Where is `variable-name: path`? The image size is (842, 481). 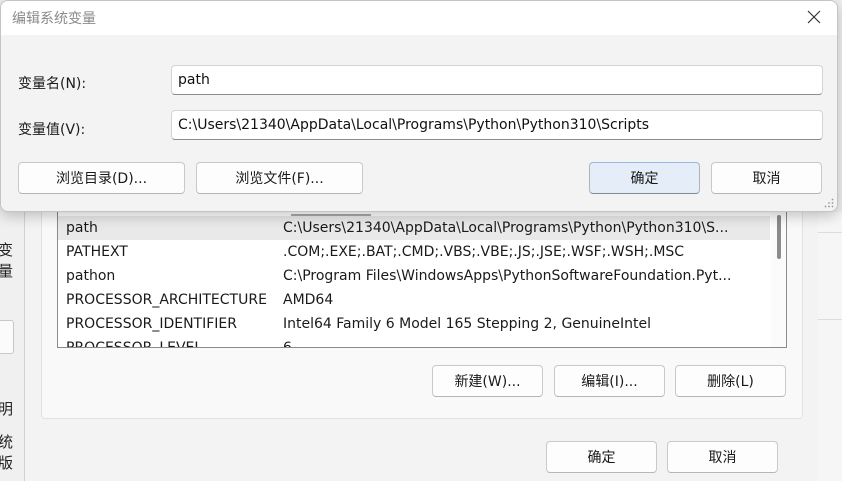
variable-name: path is located at coordinates (82, 228).